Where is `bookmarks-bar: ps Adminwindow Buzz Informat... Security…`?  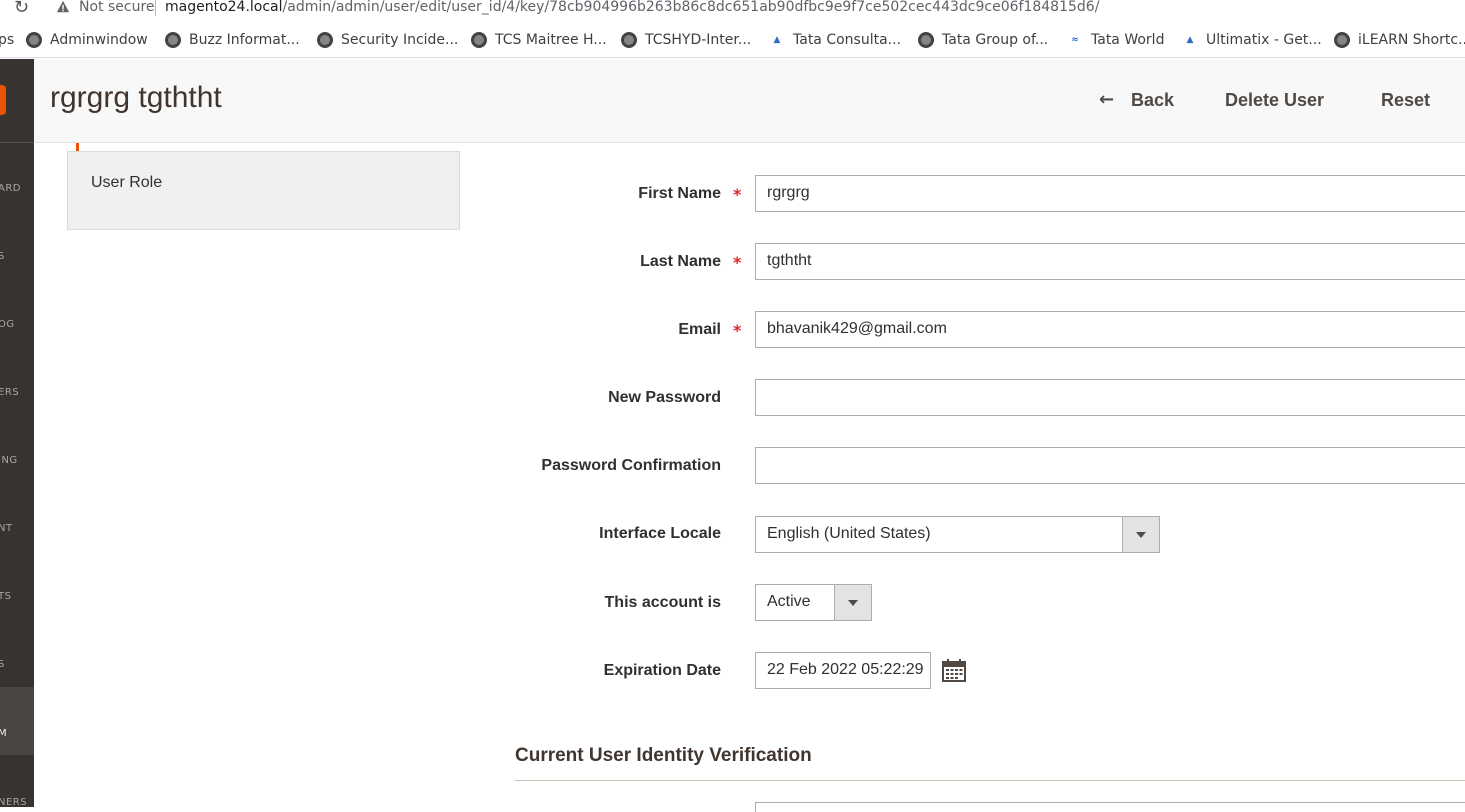 bookmarks-bar: ps Adminwindow Buzz Informat... Security… is located at coordinates (732, 40).